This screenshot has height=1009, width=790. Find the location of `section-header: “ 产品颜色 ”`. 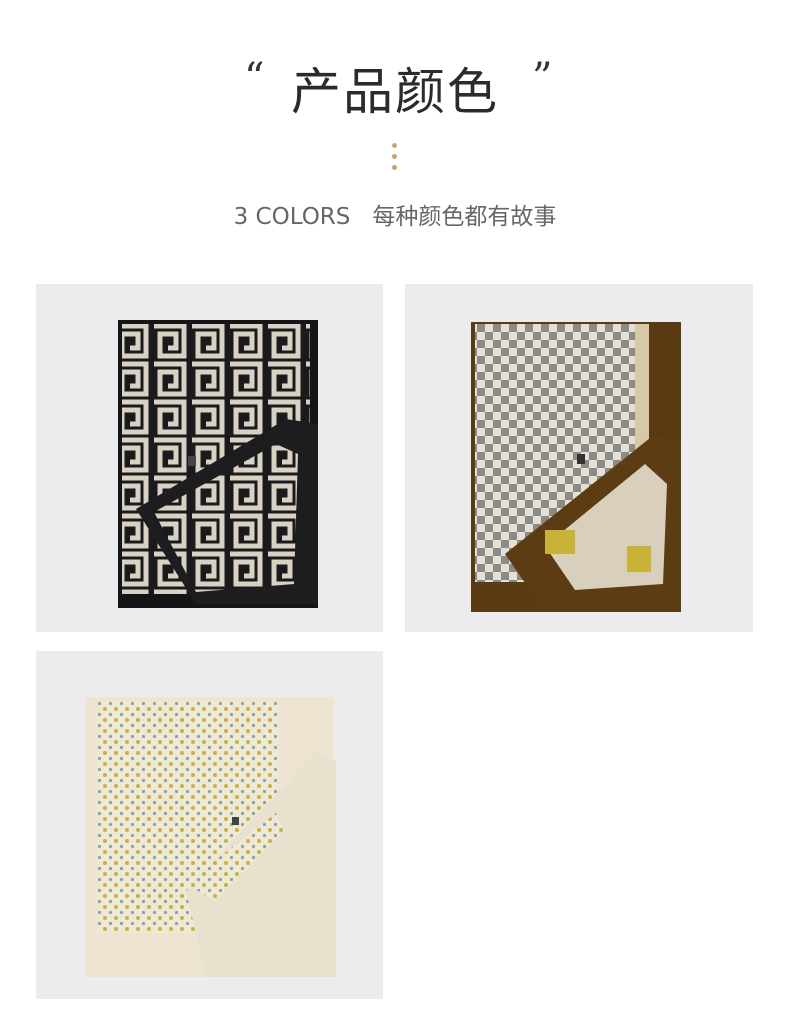

section-header: “ 产品颜色 ” is located at coordinates (395, 92).